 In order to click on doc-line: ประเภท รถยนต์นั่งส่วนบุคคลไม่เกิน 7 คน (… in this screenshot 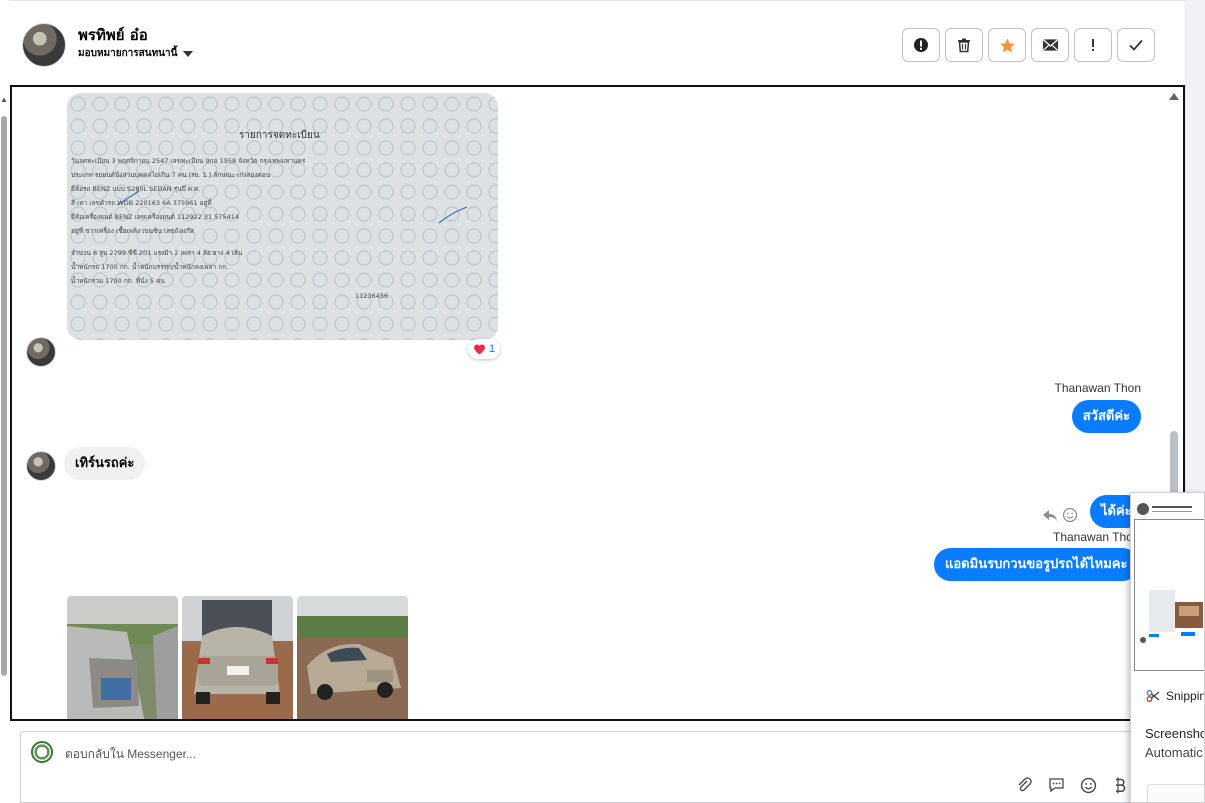, I will do `click(171, 174)`.